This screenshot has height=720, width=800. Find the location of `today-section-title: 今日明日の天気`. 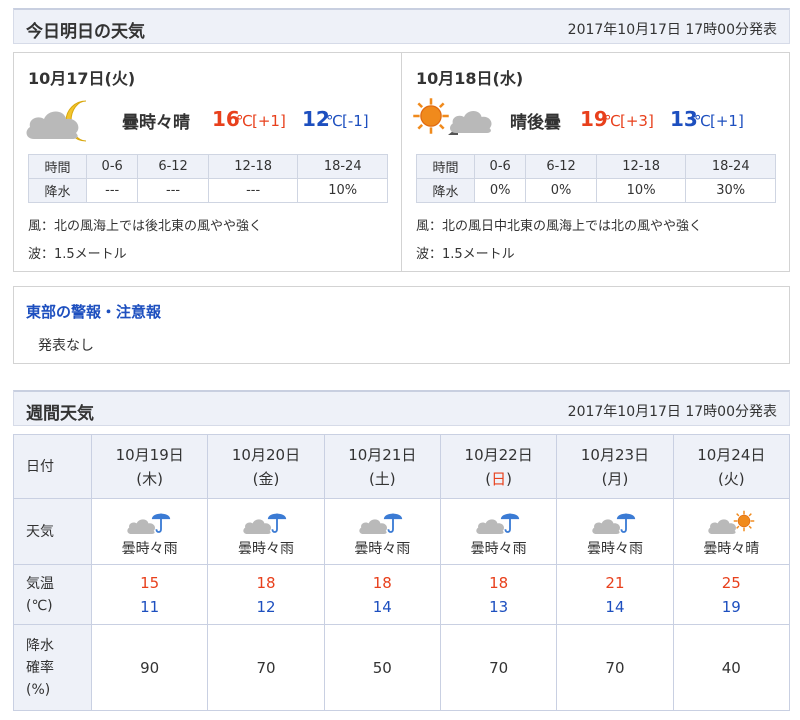

today-section-title: 今日明日の天気 is located at coordinates (85, 32).